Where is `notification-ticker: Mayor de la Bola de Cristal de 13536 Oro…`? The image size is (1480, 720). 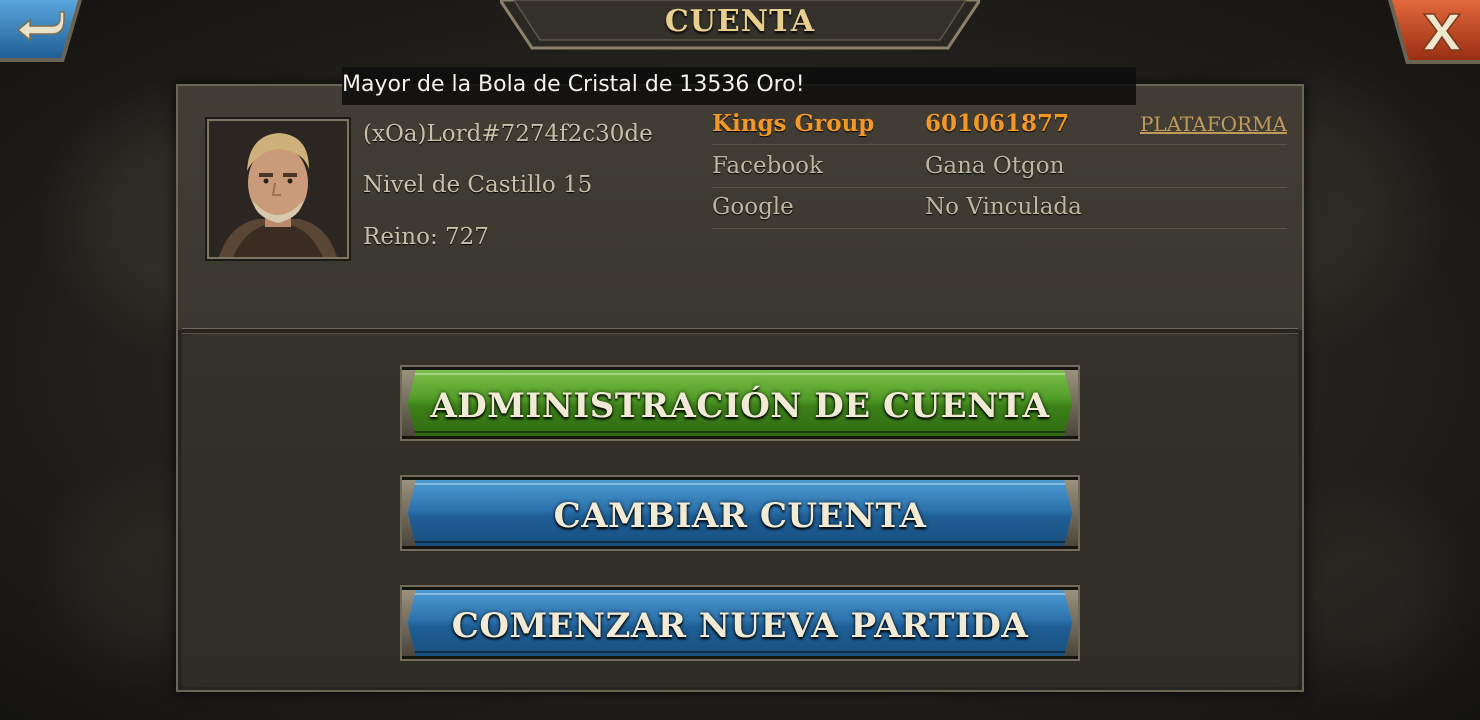
notification-ticker: Mayor de la Bola de Cristal de 13536 Oro… is located at coordinates (739, 86).